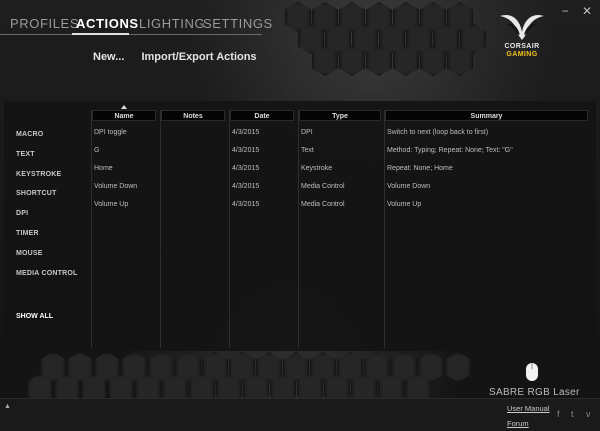  I want to click on nav-divider, so click(131, 34).